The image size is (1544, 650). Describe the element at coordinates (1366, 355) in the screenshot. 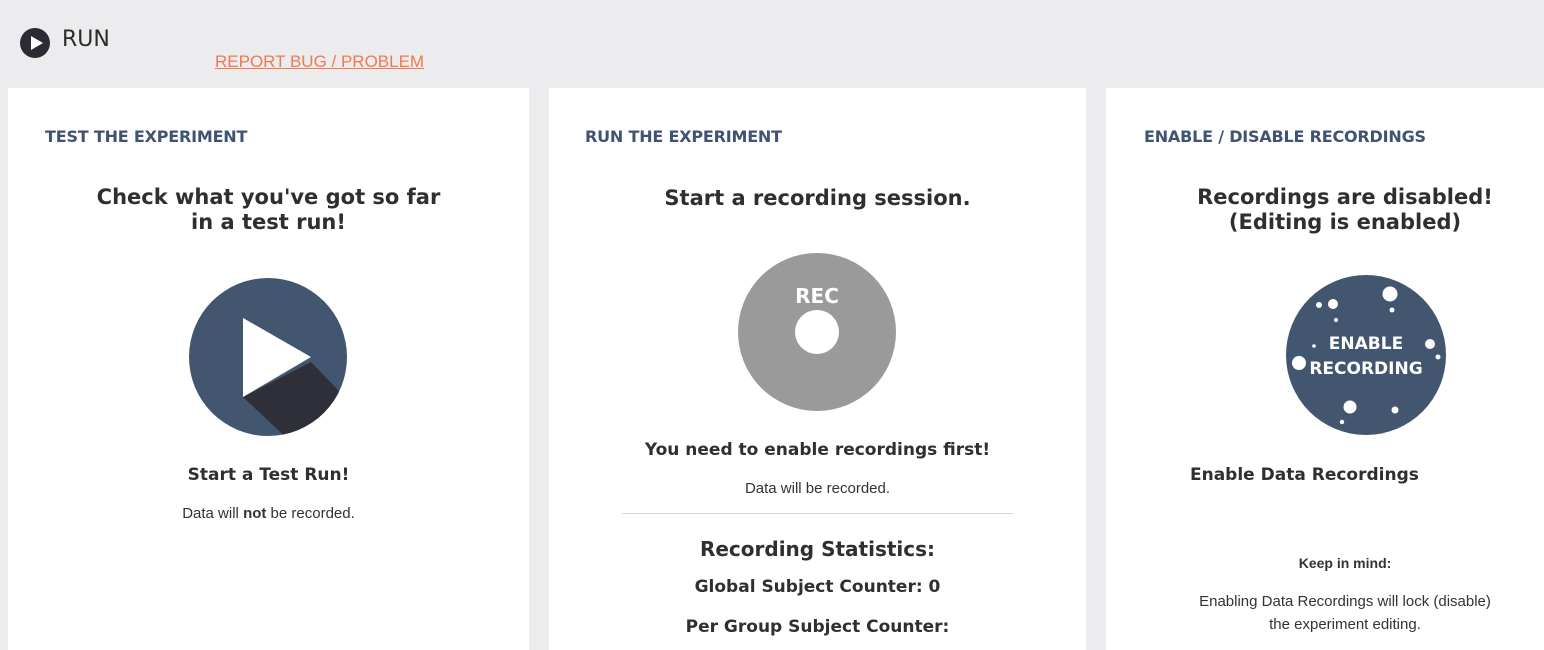

I see `enable-recording-button: ENABLE RECORDING` at that location.